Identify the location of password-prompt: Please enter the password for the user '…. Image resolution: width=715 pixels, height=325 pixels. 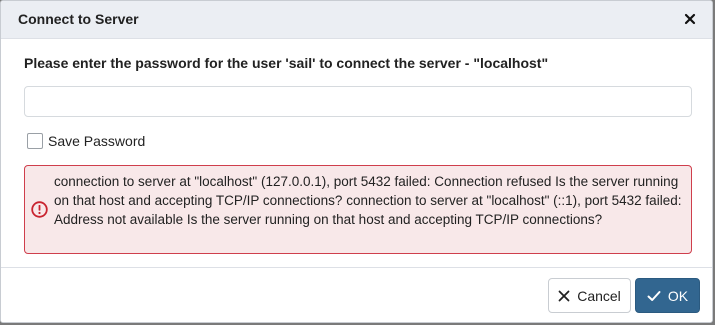
(286, 63).